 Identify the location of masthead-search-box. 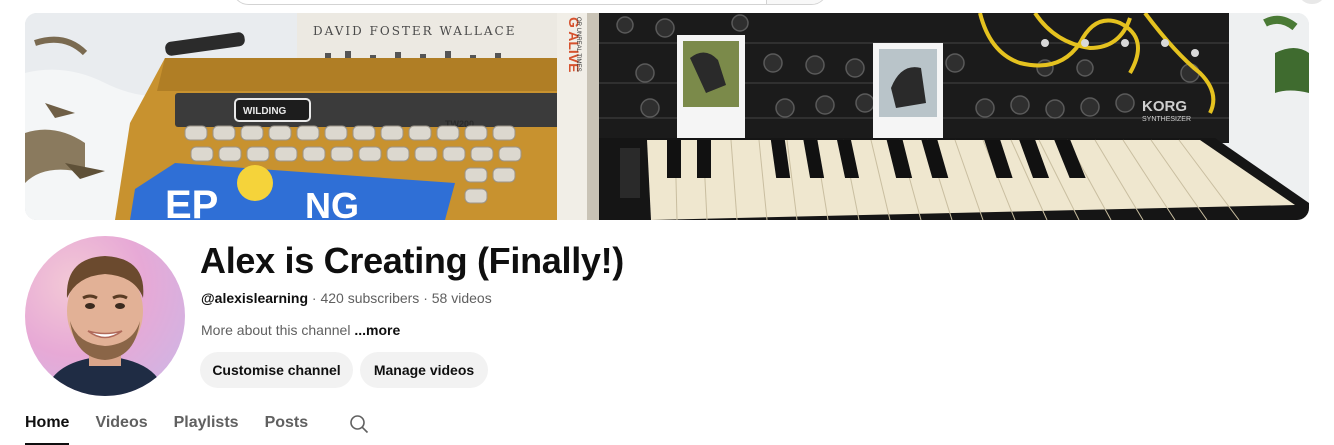
(530, 2).